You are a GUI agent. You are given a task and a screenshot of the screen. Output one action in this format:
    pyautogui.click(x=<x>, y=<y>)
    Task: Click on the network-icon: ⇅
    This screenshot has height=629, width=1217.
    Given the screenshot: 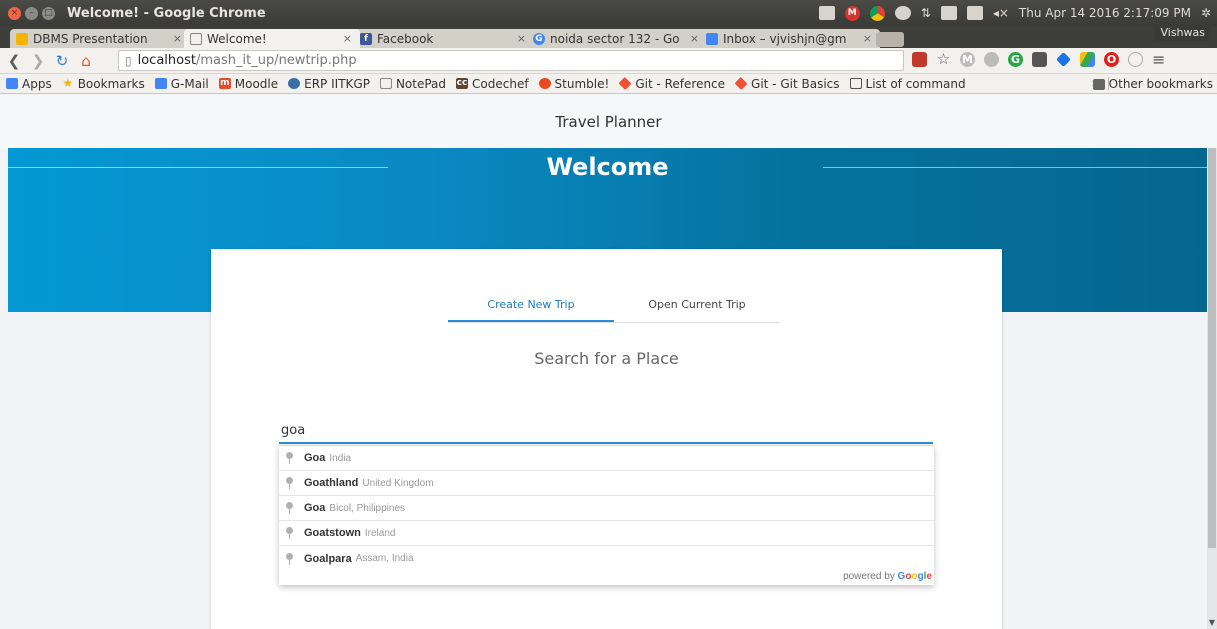 What is the action you would take?
    pyautogui.click(x=926, y=13)
    